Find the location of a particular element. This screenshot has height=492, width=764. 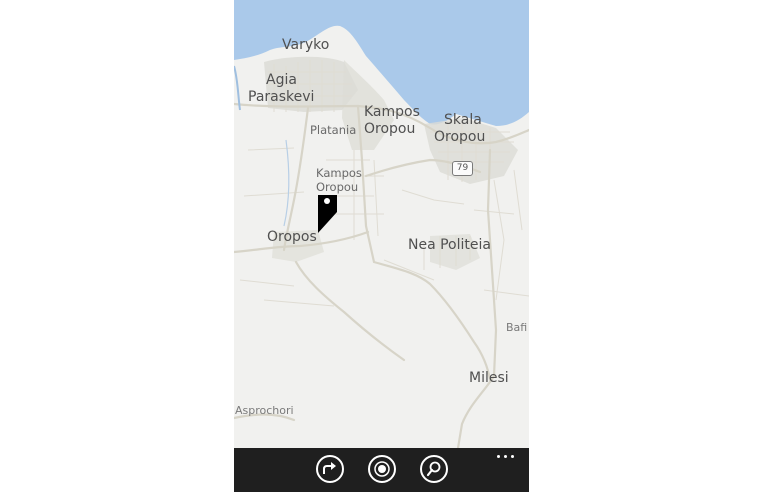

place-label-varyko: Varyko is located at coordinates (306, 45).